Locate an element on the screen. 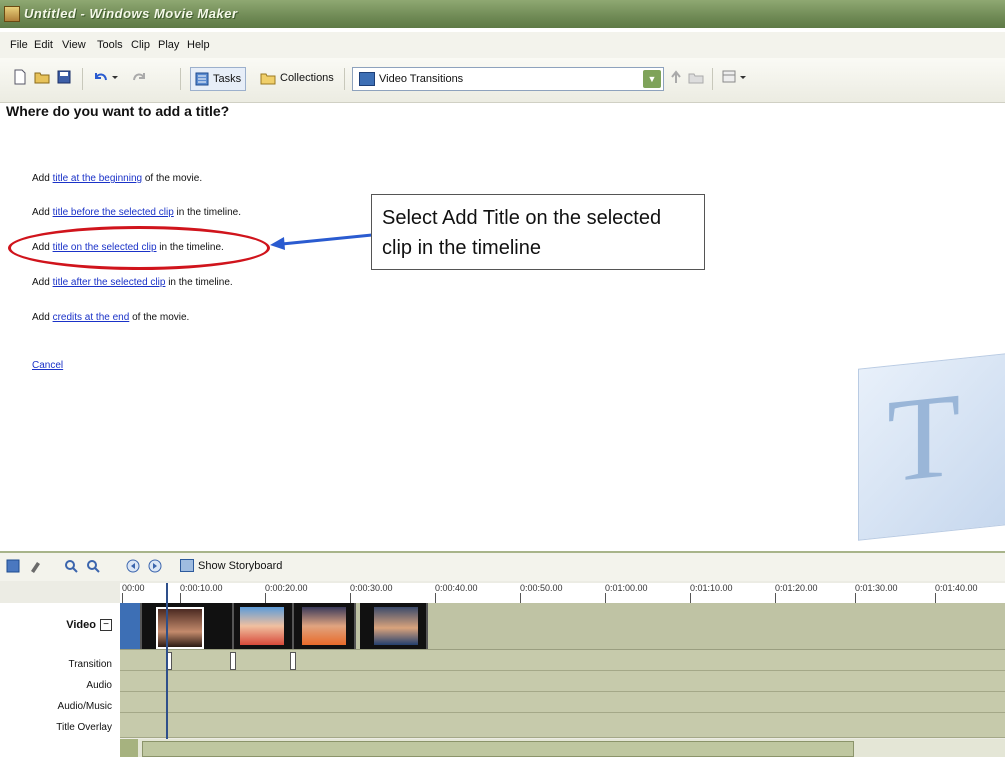  title-at-beginning-link: title at the beginning is located at coordinates (98, 178).